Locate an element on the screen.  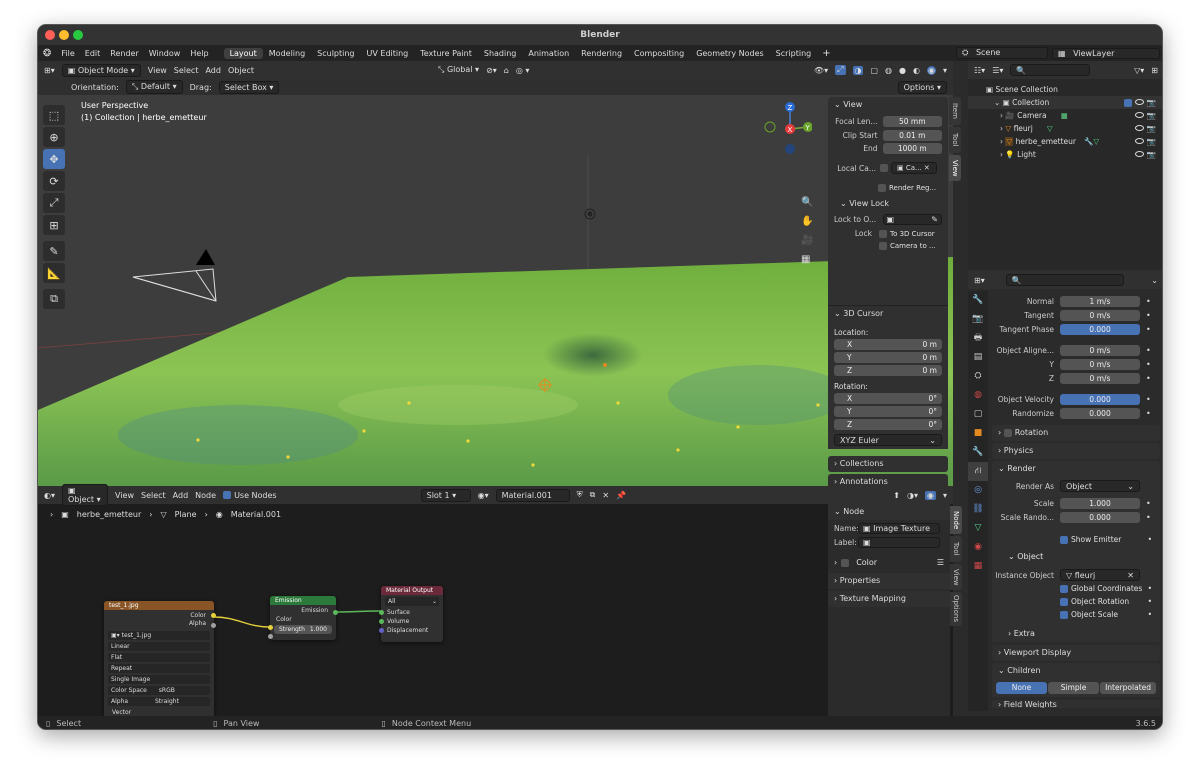
tab-sculpting: Sculpting is located at coordinates (335, 53).